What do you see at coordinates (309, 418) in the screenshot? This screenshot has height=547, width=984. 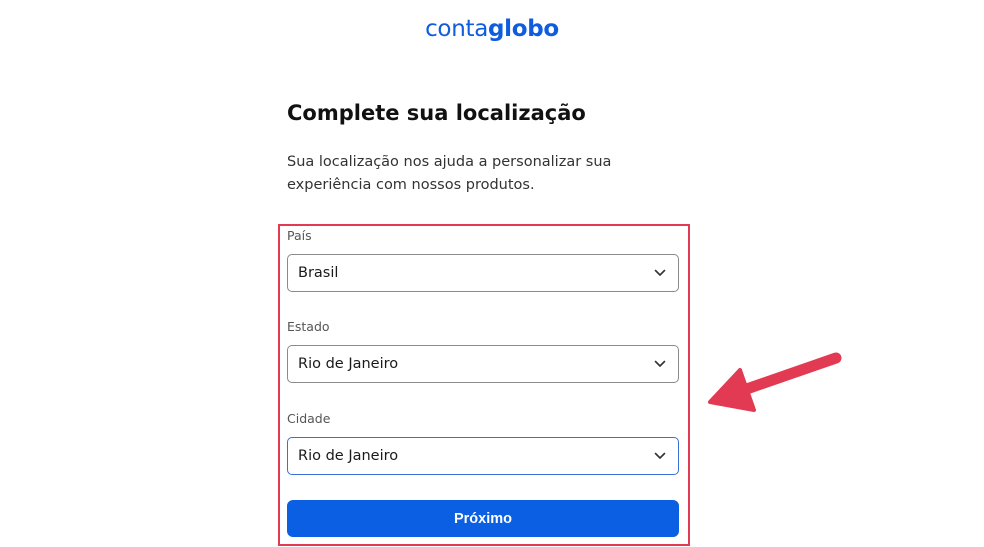 I see `city-label: Cidade` at bounding box center [309, 418].